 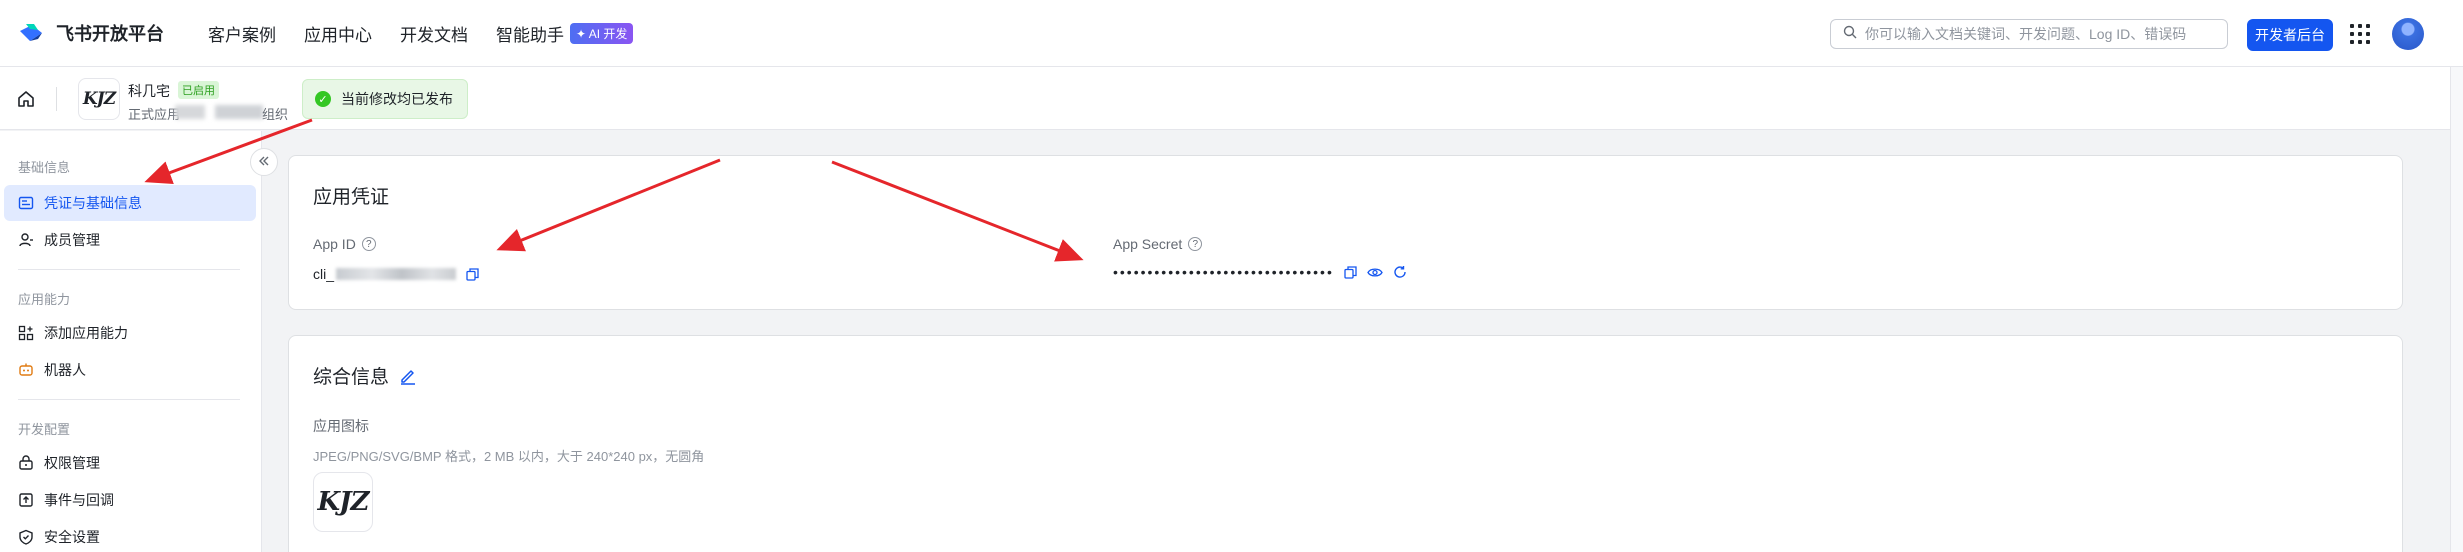 What do you see at coordinates (33, 33) in the screenshot?
I see `feishu-logo-icon` at bounding box center [33, 33].